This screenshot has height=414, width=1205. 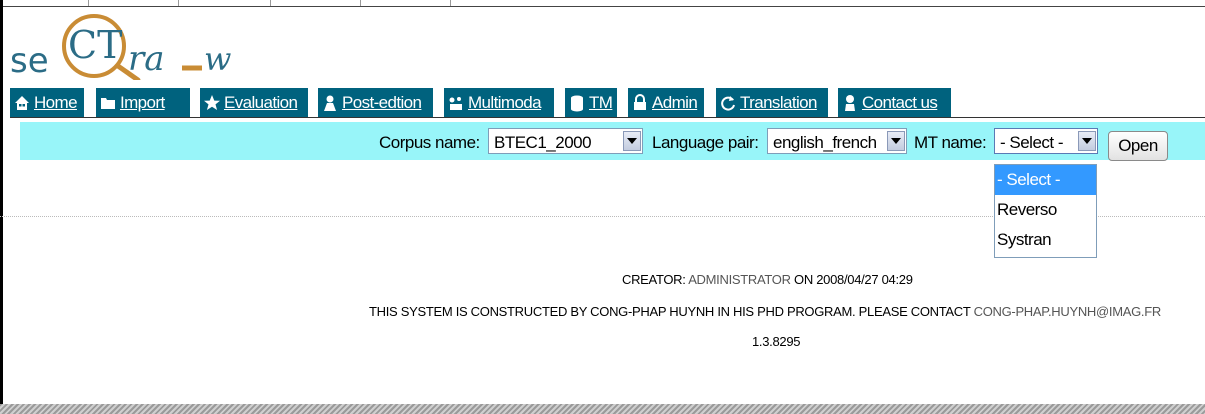 What do you see at coordinates (778, 102) in the screenshot?
I see `nav-translation-label: Translation` at bounding box center [778, 102].